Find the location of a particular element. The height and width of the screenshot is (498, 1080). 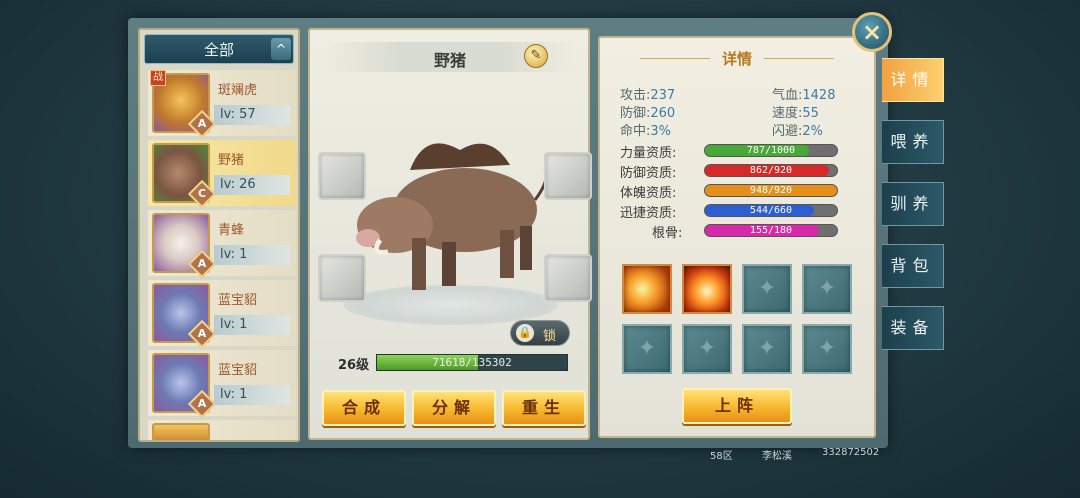

lock-button: 🔒 锁 is located at coordinates (540, 333).